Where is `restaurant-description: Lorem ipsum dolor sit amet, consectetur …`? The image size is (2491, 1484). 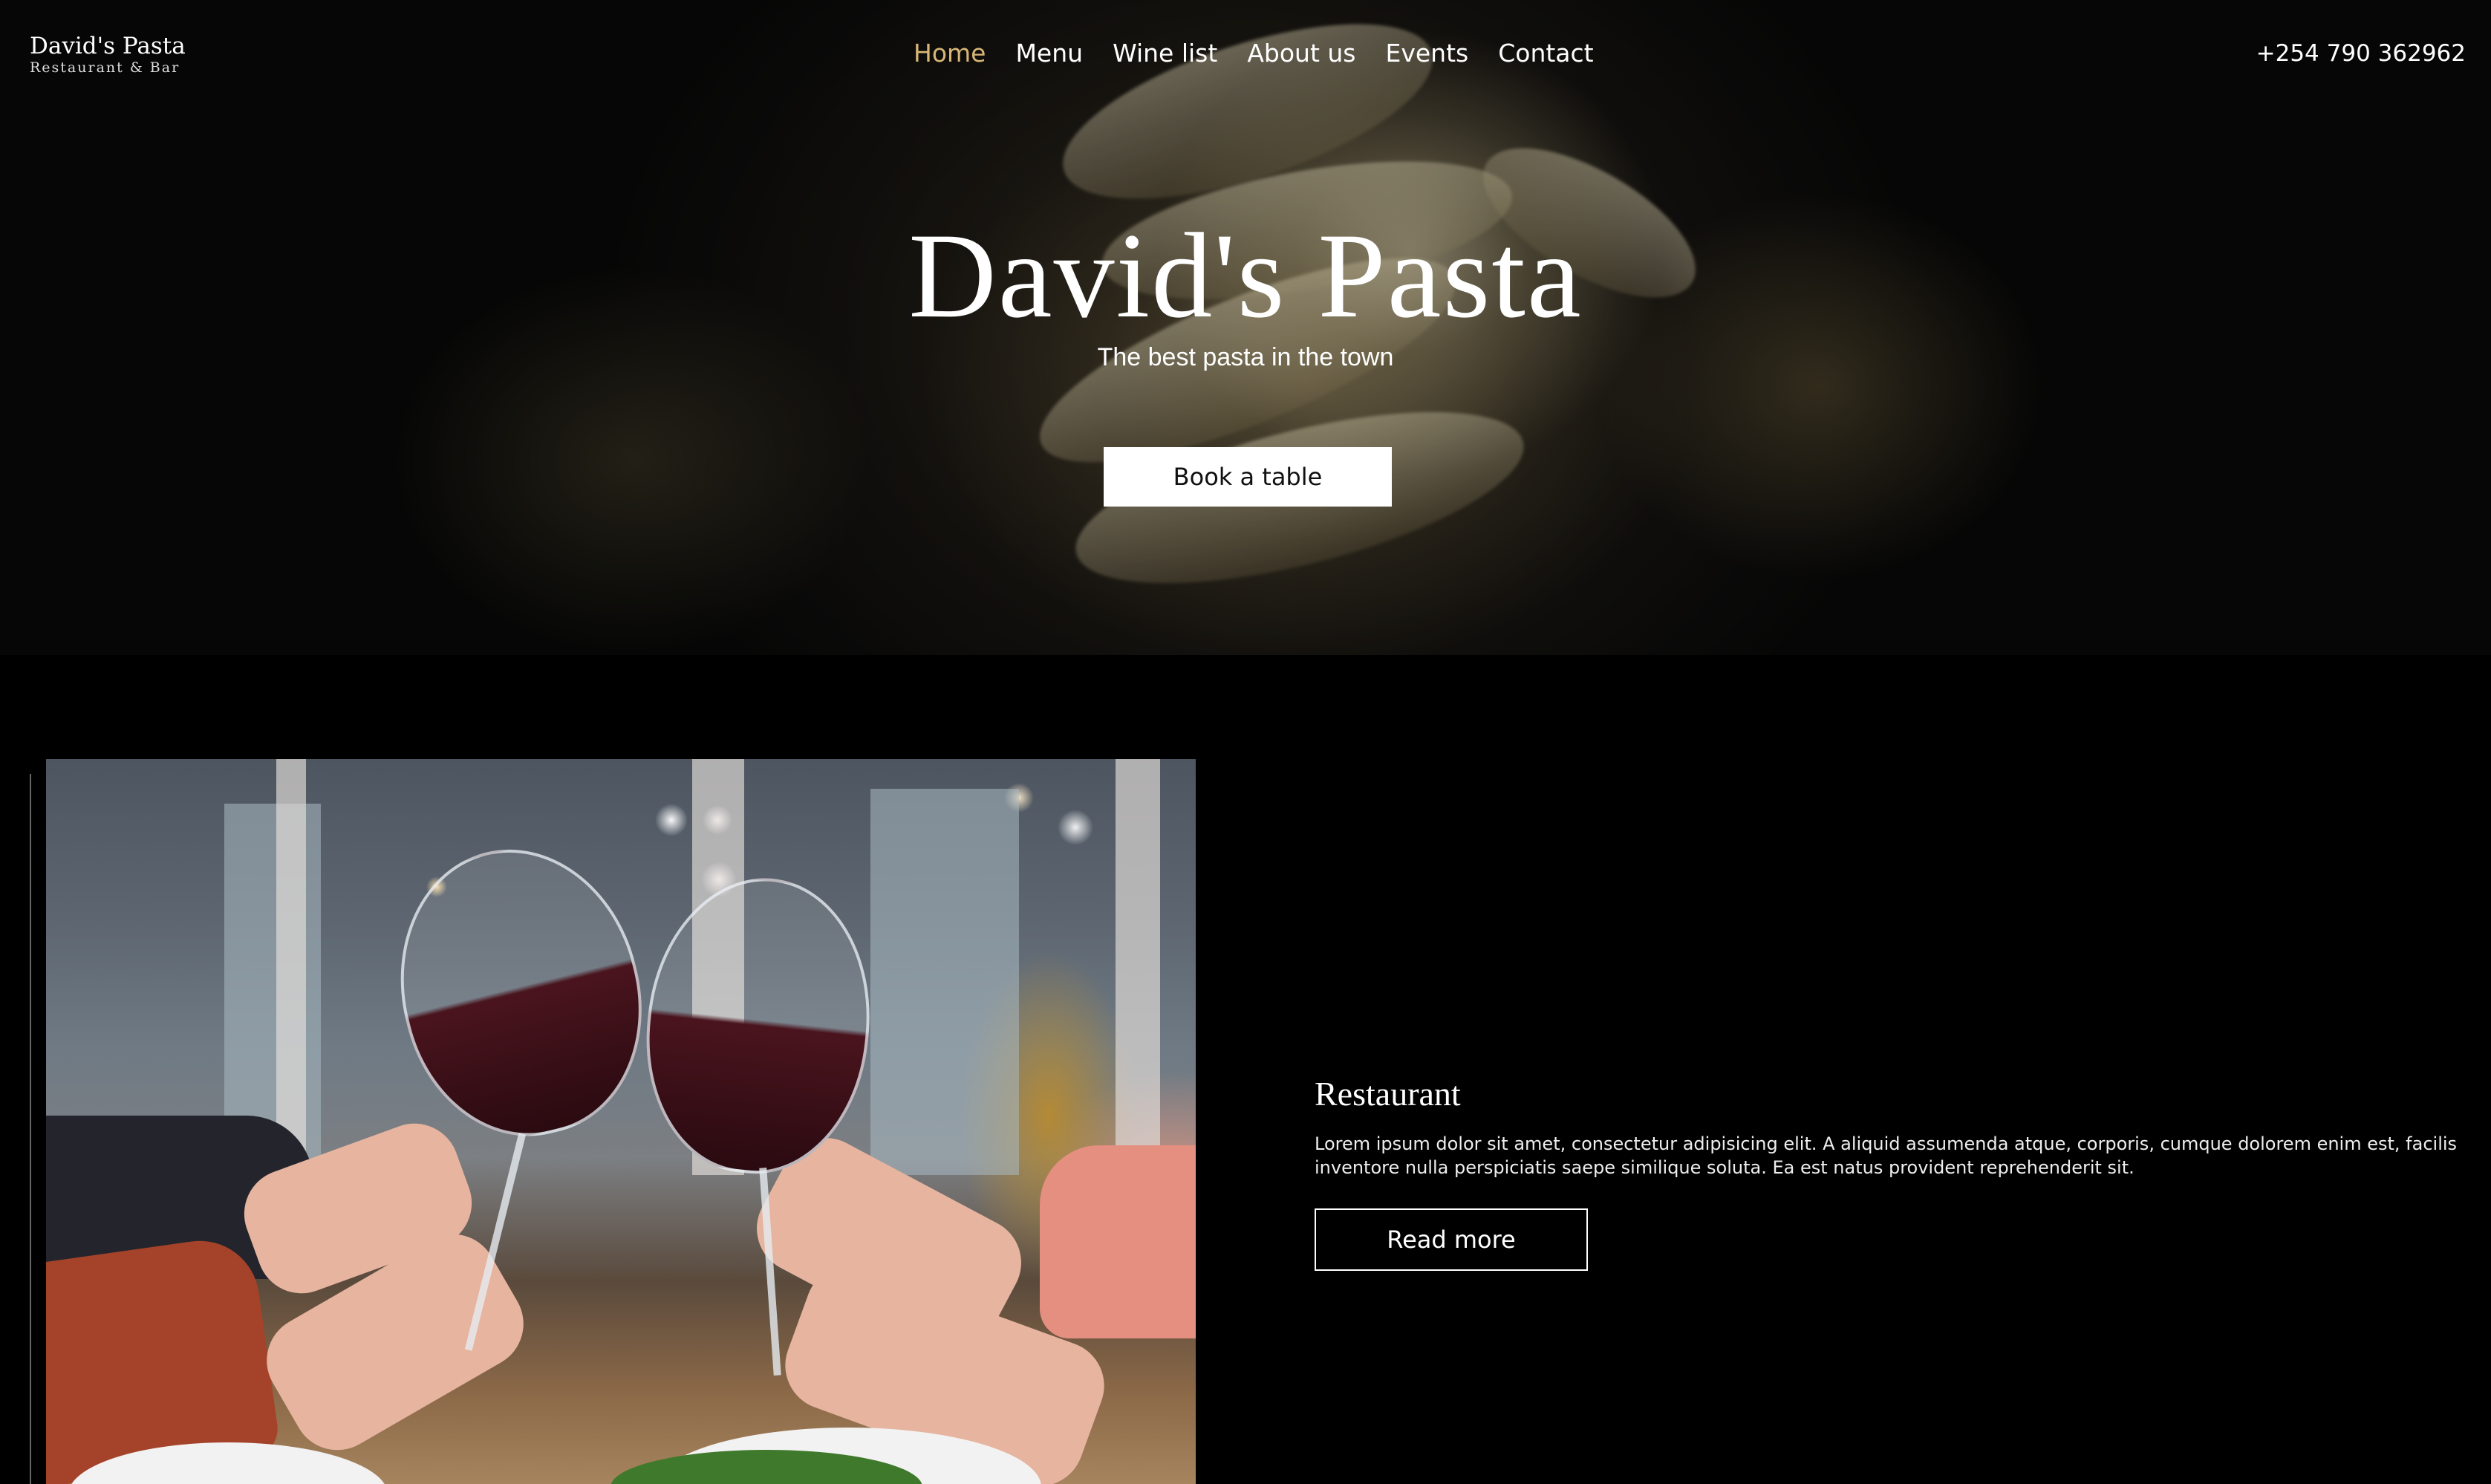
restaurant-description: Lorem ipsum dolor sit amet, consectetur … is located at coordinates (1886, 1155).